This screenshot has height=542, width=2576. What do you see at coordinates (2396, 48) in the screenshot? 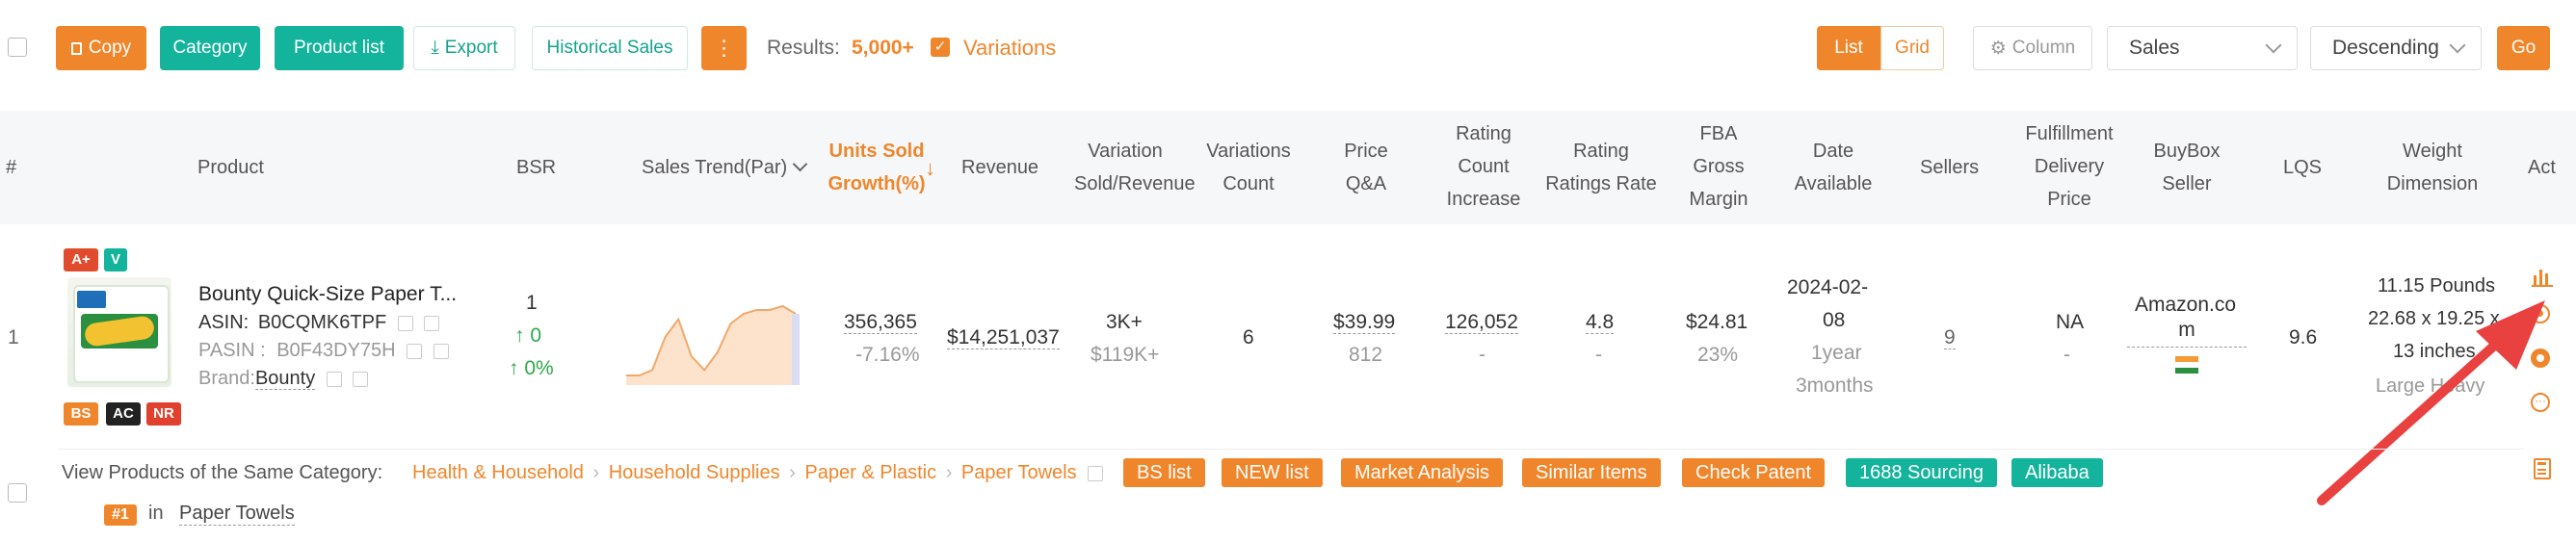
I see `sort-order-select: Descending` at bounding box center [2396, 48].